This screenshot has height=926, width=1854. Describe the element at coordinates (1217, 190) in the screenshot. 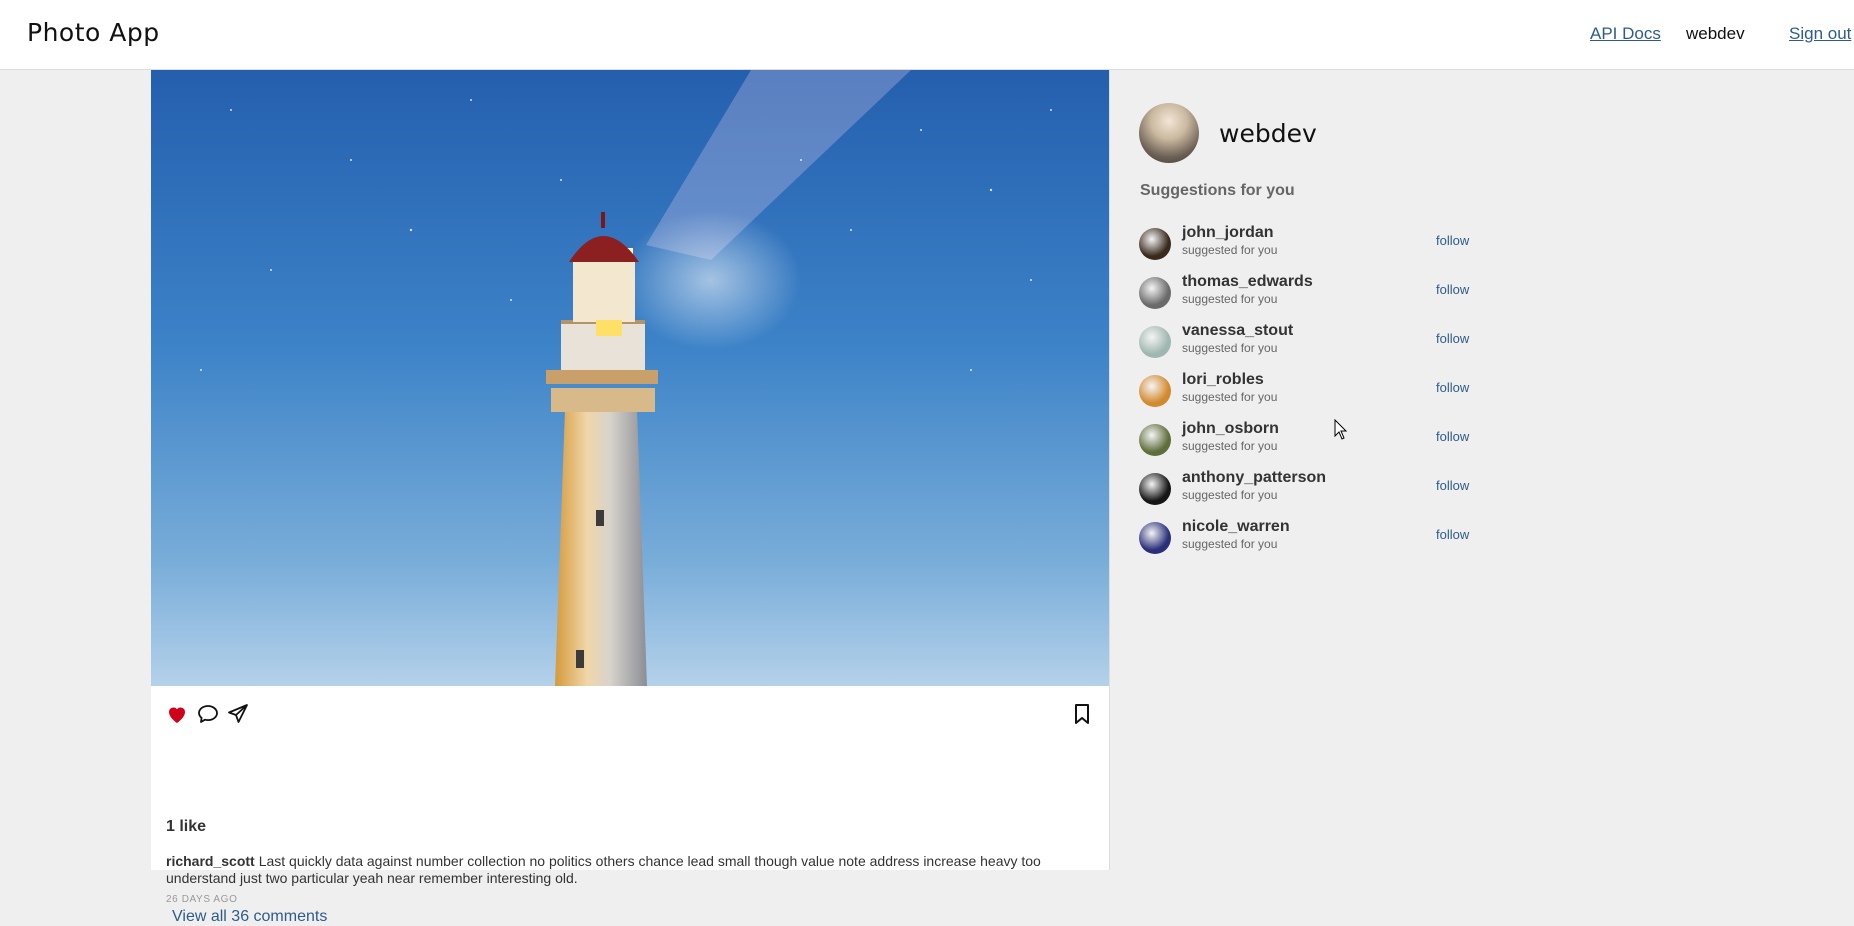

I see `suggestions-title: Suggestions for you` at that location.